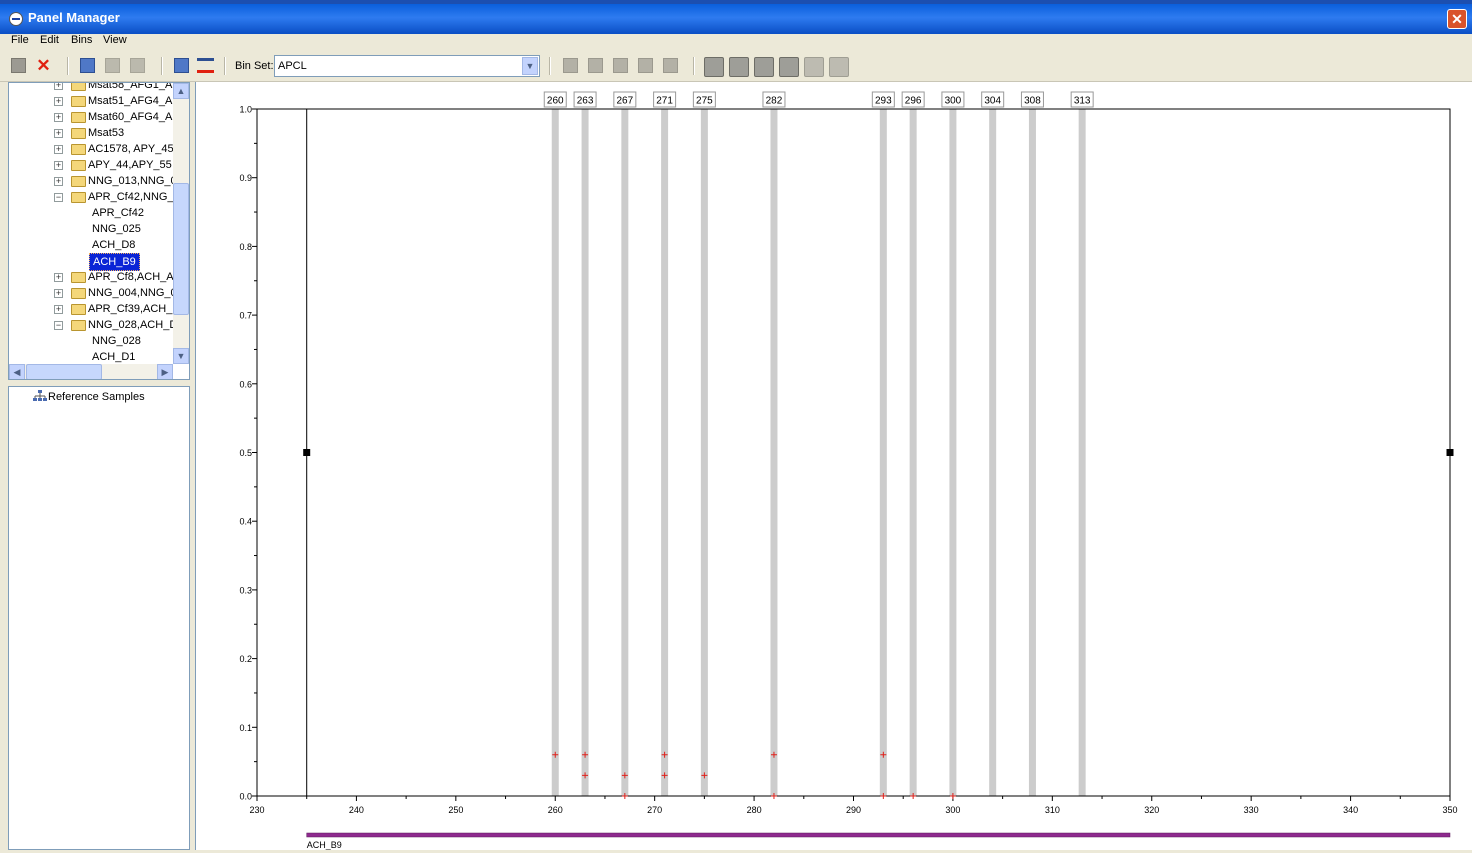  What do you see at coordinates (953, 101) in the screenshot?
I see `bin-label: 300` at bounding box center [953, 101].